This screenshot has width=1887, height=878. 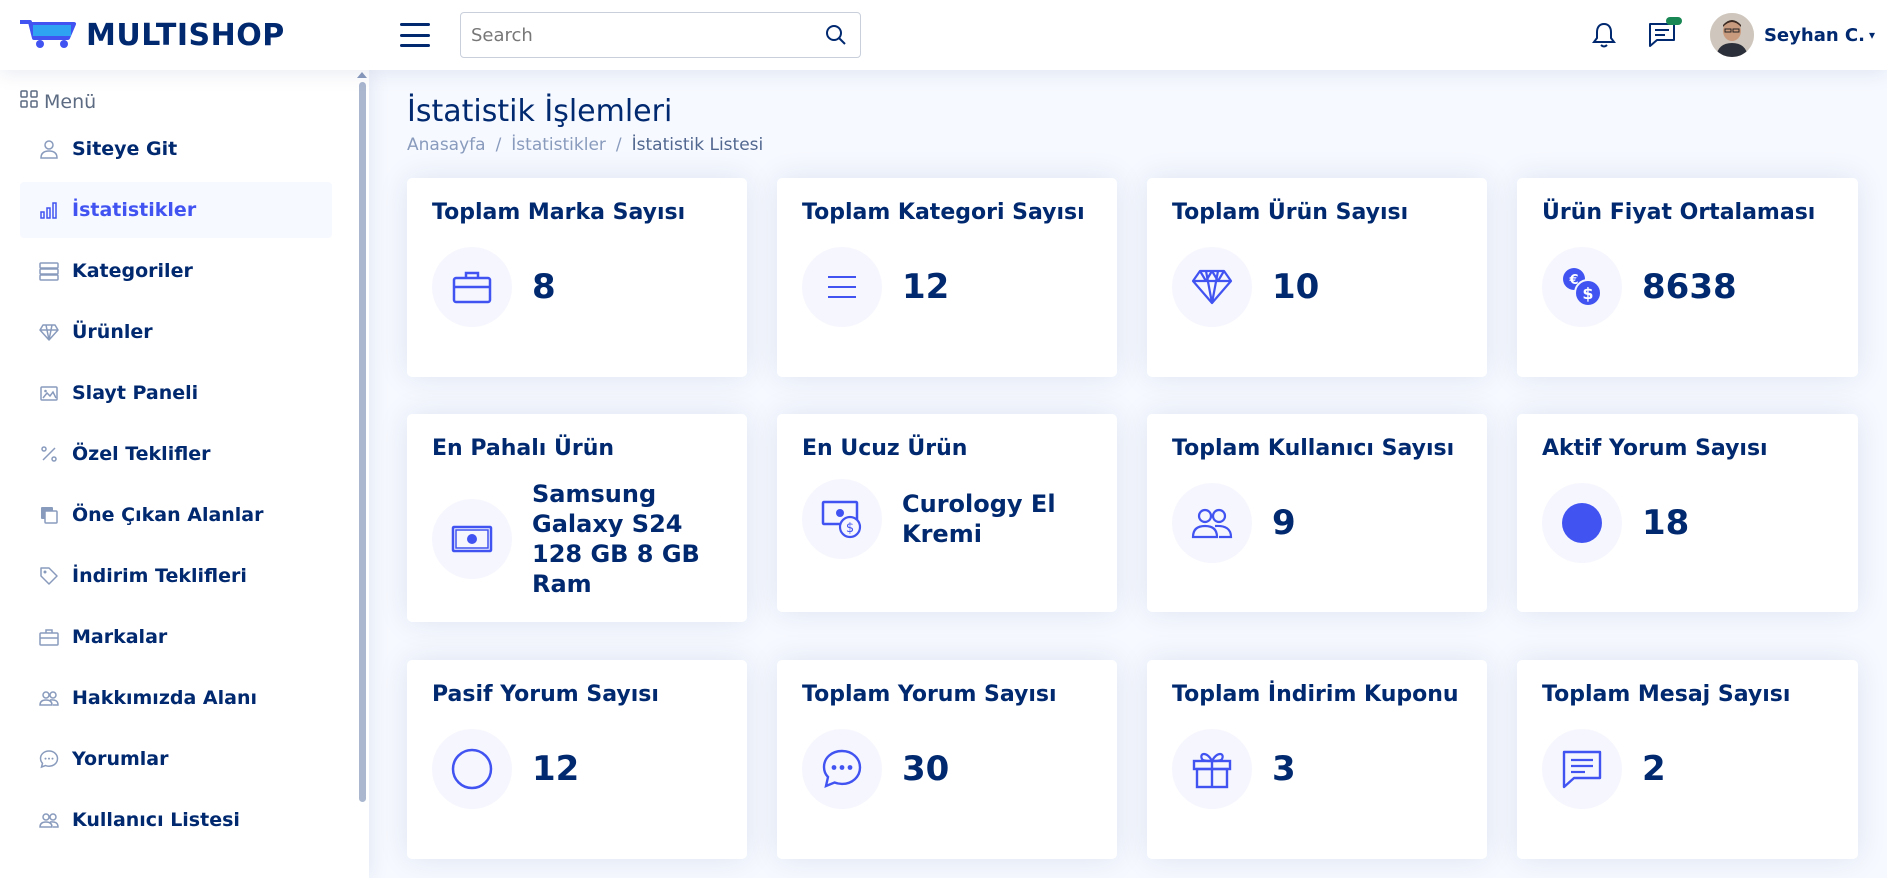 What do you see at coordinates (979, 519) in the screenshot?
I see `card-value: Curology El Kremi` at bounding box center [979, 519].